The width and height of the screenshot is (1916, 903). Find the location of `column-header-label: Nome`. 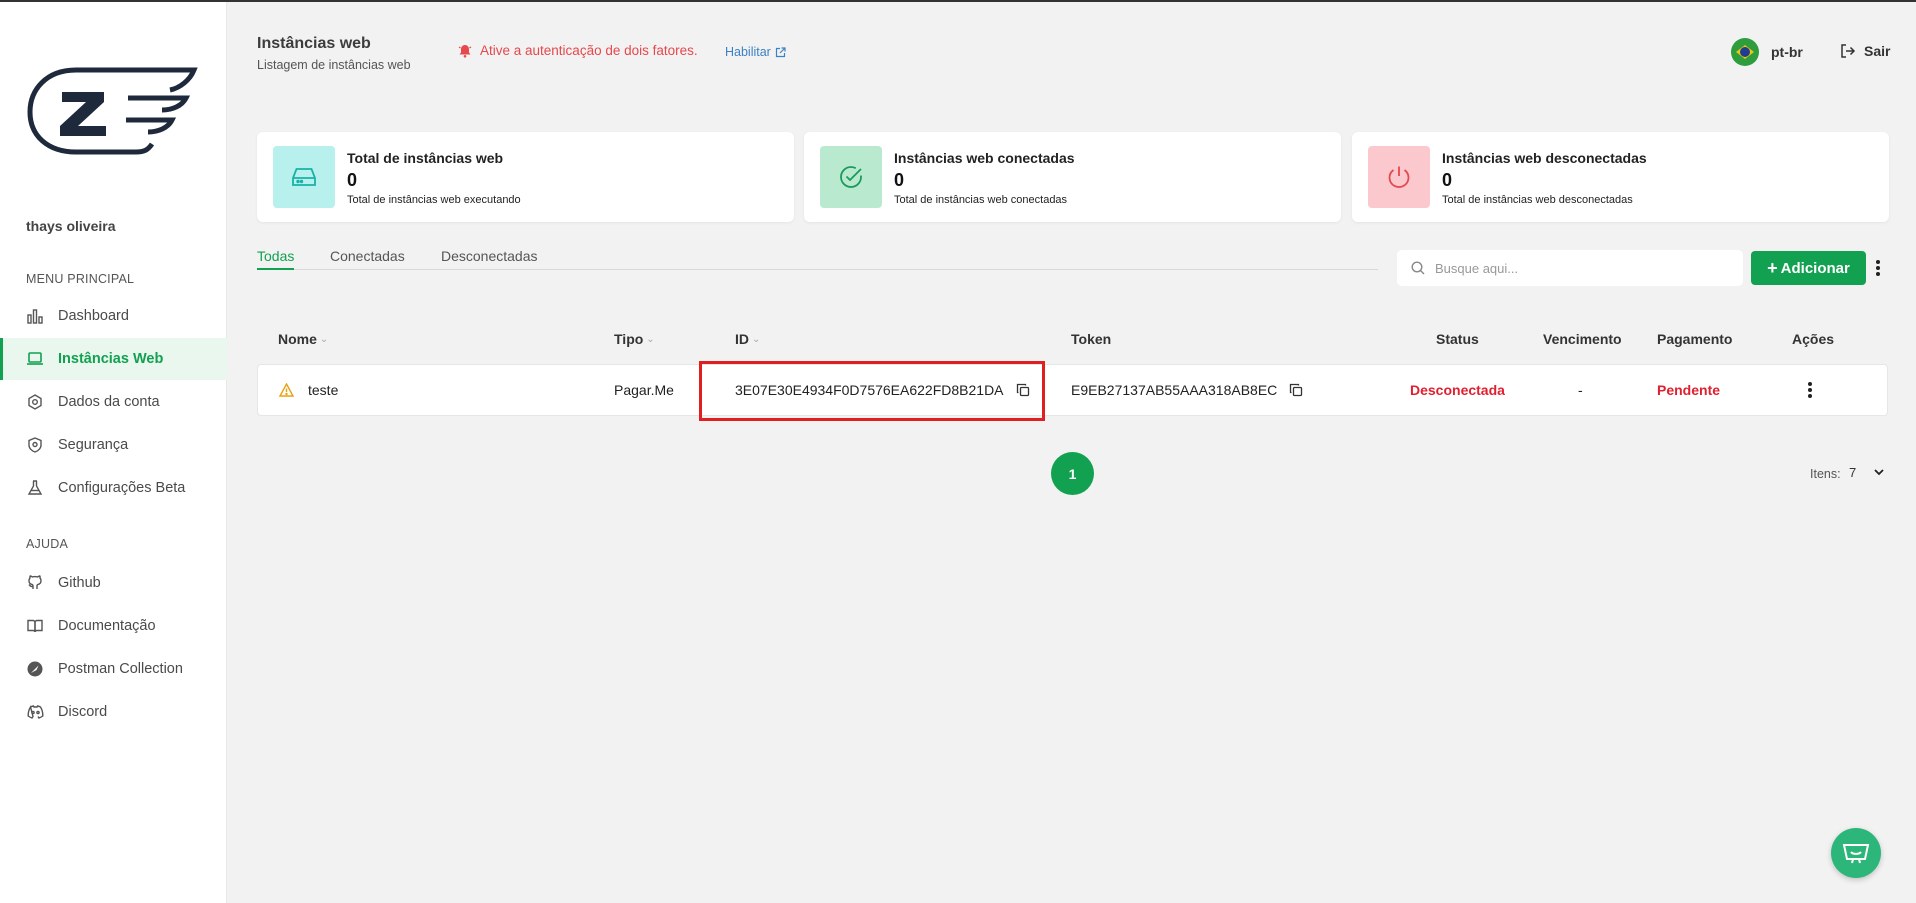

column-header-label: Nome is located at coordinates (297, 339).